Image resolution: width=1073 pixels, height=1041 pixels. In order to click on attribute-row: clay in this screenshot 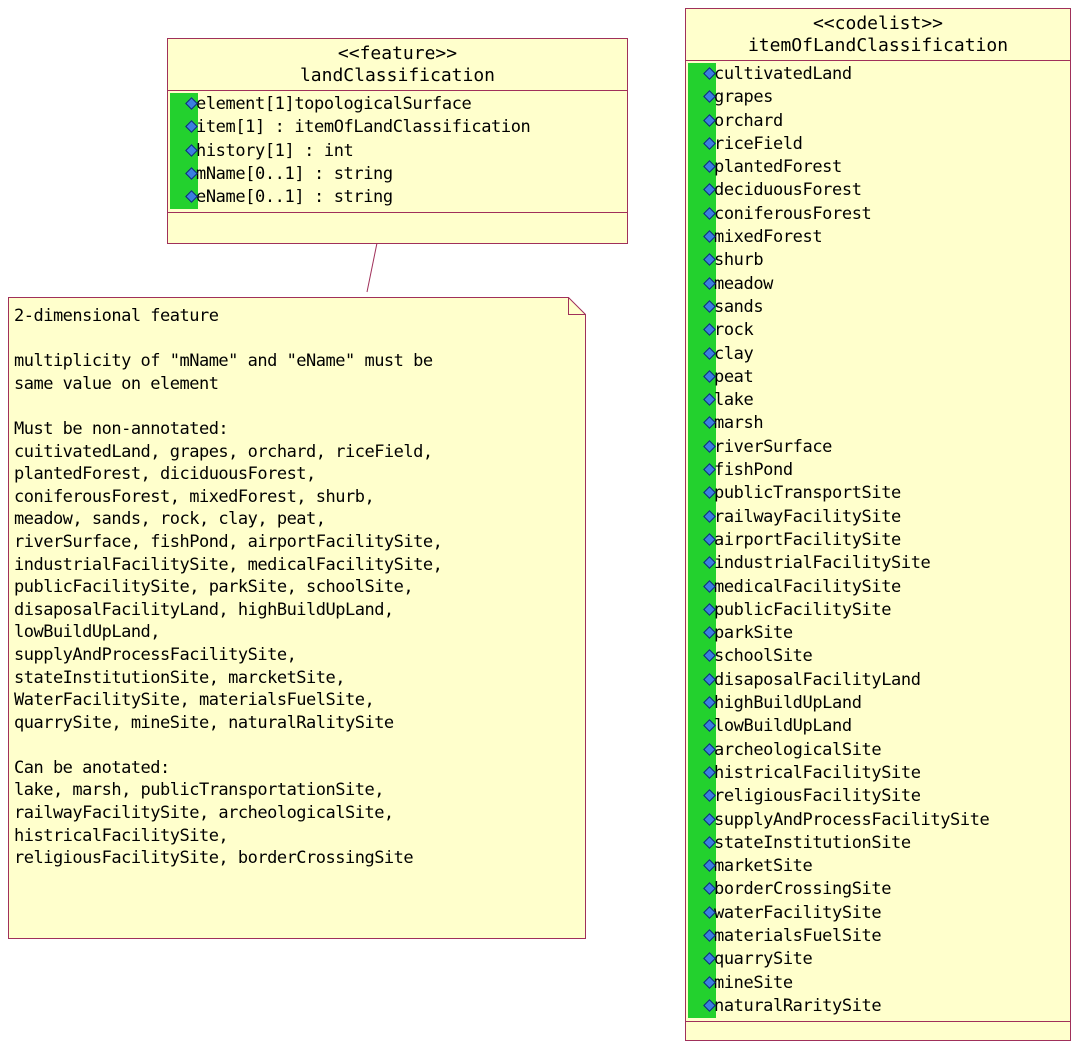, I will do `click(878, 354)`.